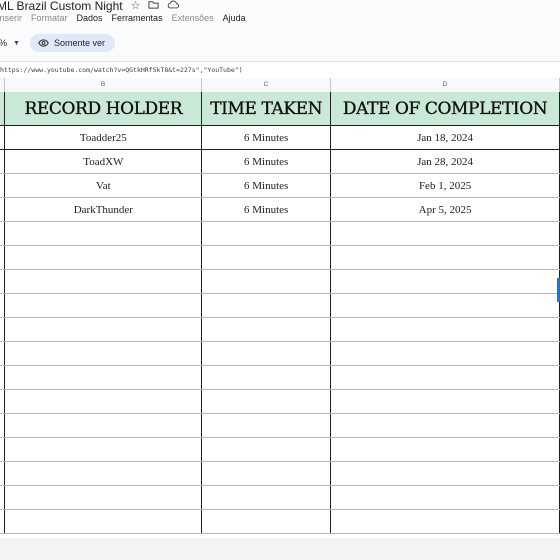  What do you see at coordinates (137, 19) in the screenshot?
I see `menu-ferramentas: Ferramentas` at bounding box center [137, 19].